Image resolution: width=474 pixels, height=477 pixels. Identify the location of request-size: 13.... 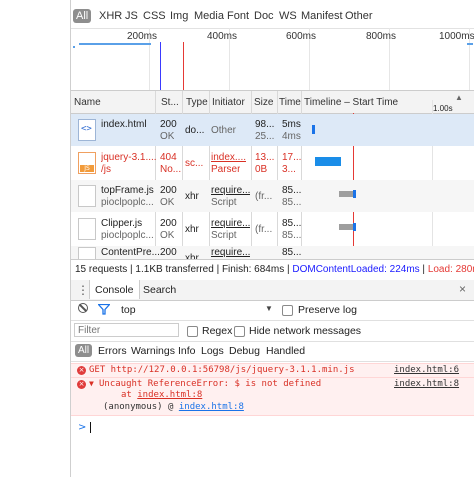
(265, 157).